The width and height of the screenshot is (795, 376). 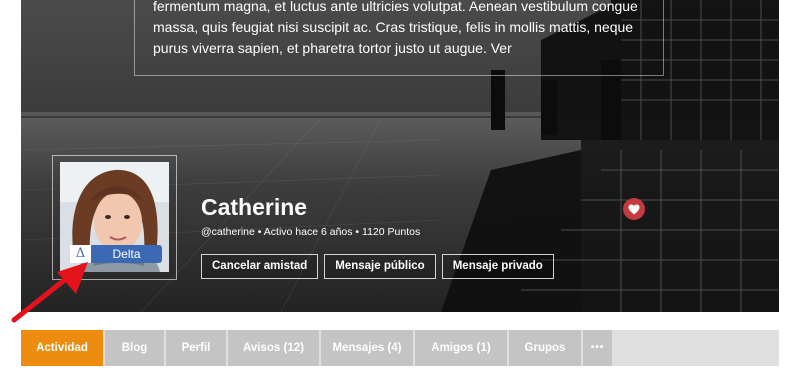 What do you see at coordinates (126, 254) in the screenshot?
I see `rank-badge-label: Delta` at bounding box center [126, 254].